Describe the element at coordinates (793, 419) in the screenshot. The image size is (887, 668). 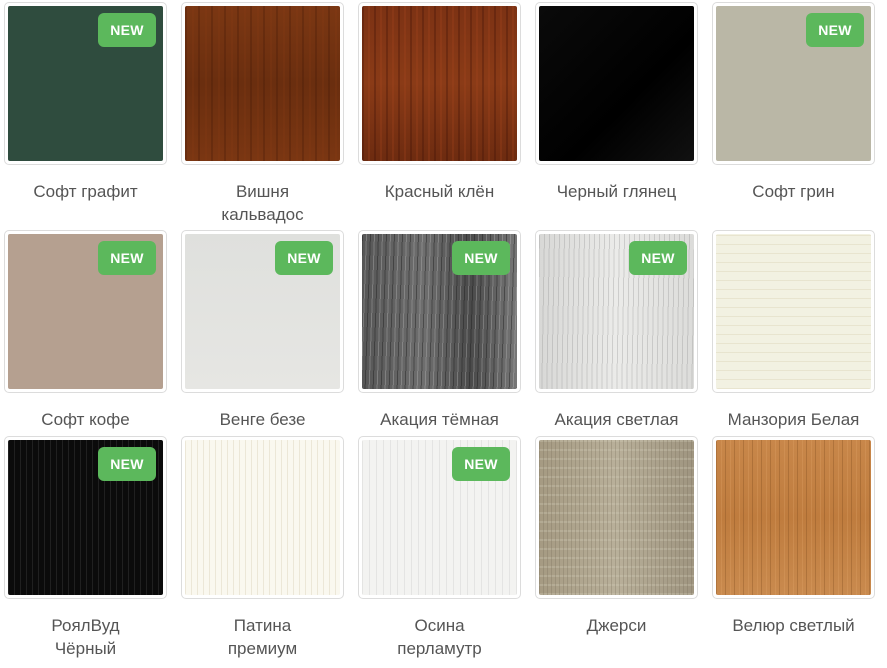
I see `swatch-label: Манзория Белая` at that location.